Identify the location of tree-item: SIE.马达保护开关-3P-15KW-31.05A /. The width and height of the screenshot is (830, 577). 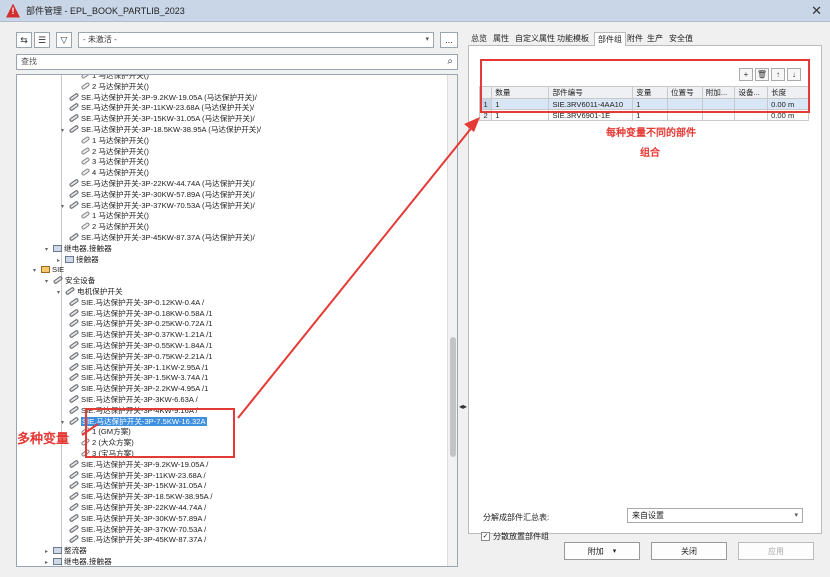
(133, 485).